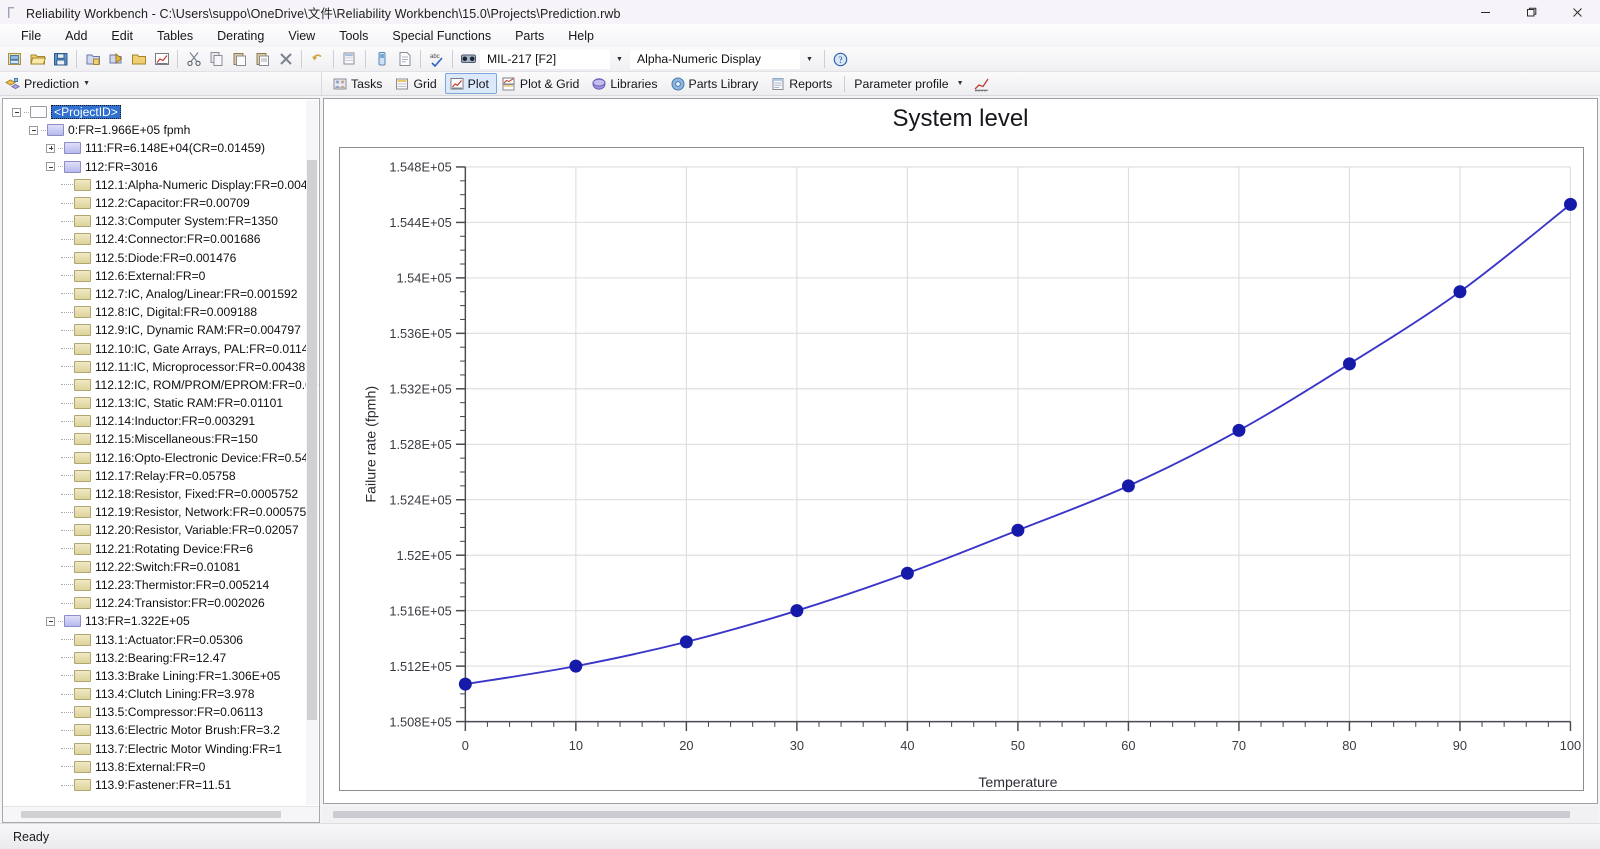 This screenshot has height=849, width=1600. Describe the element at coordinates (1485, 12) in the screenshot. I see `minimize-button` at that location.